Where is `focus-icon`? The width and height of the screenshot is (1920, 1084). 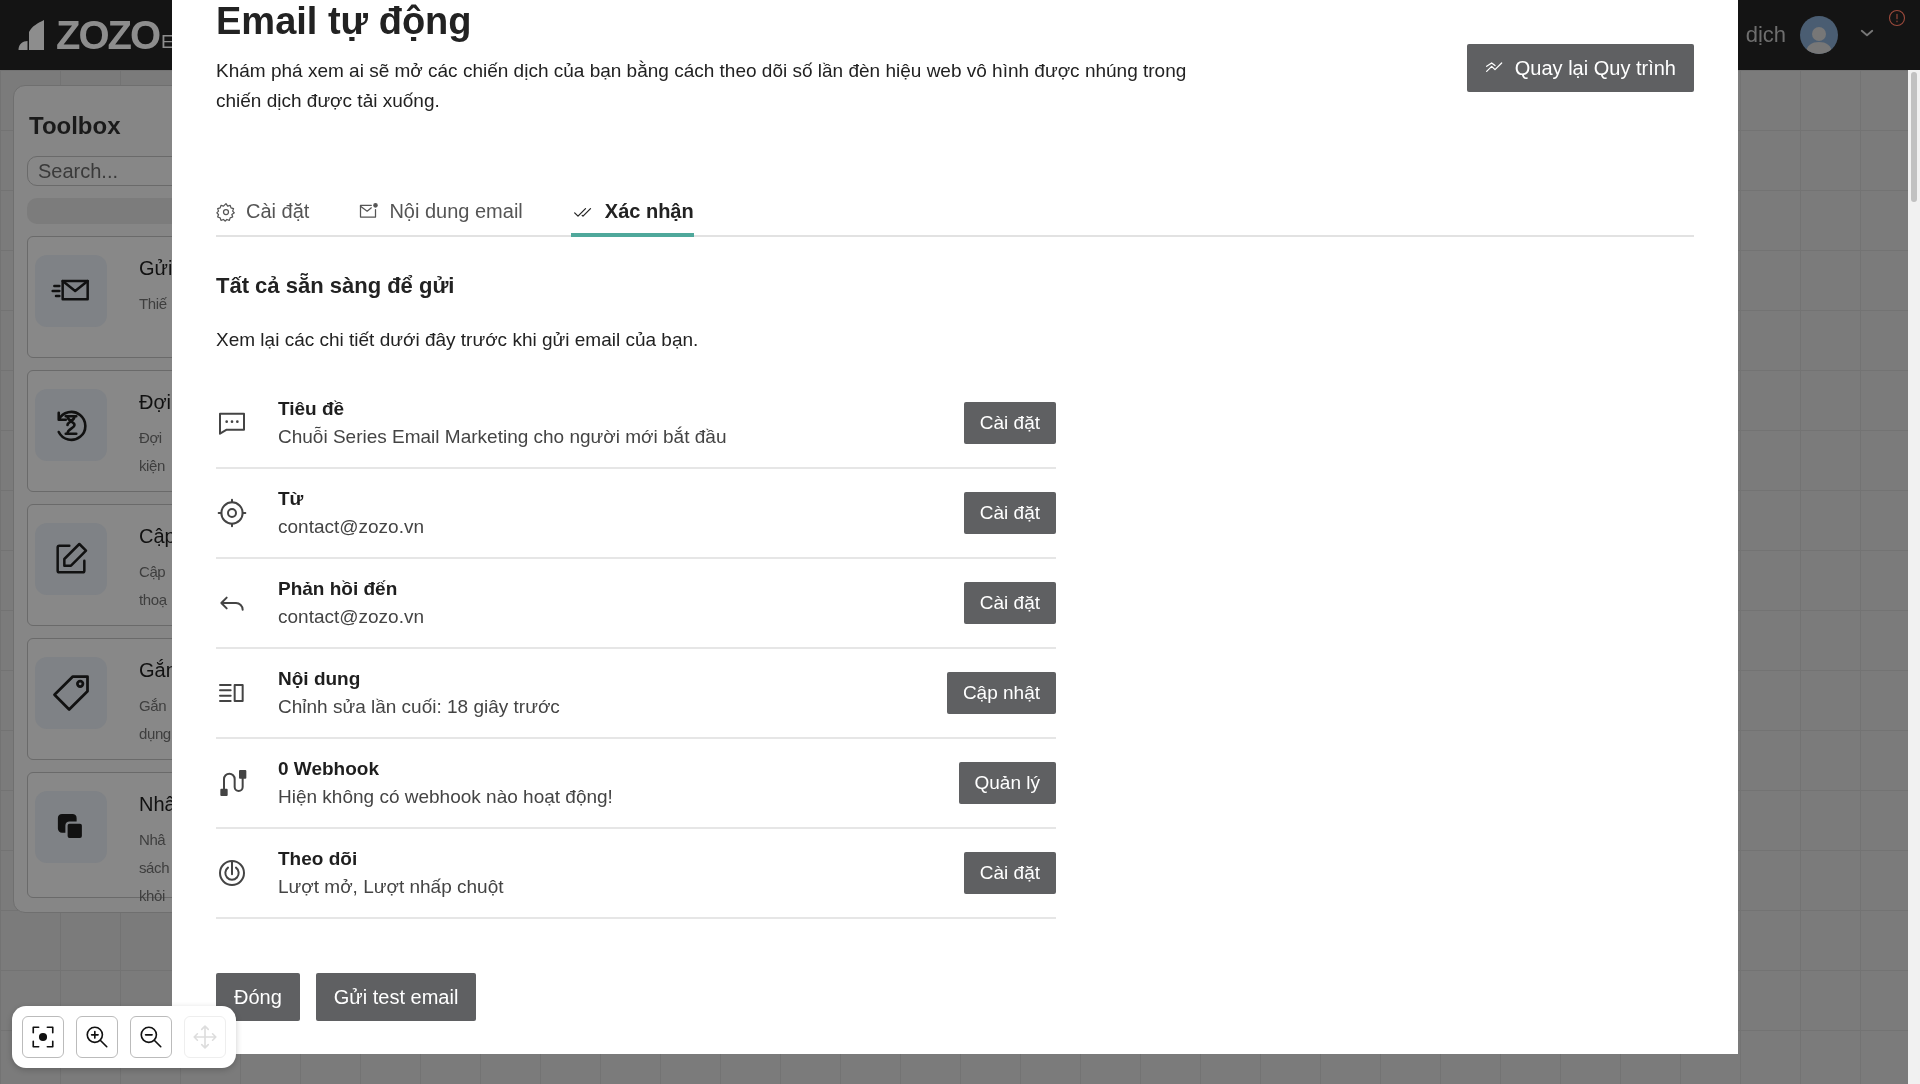
focus-icon is located at coordinates (43, 1037).